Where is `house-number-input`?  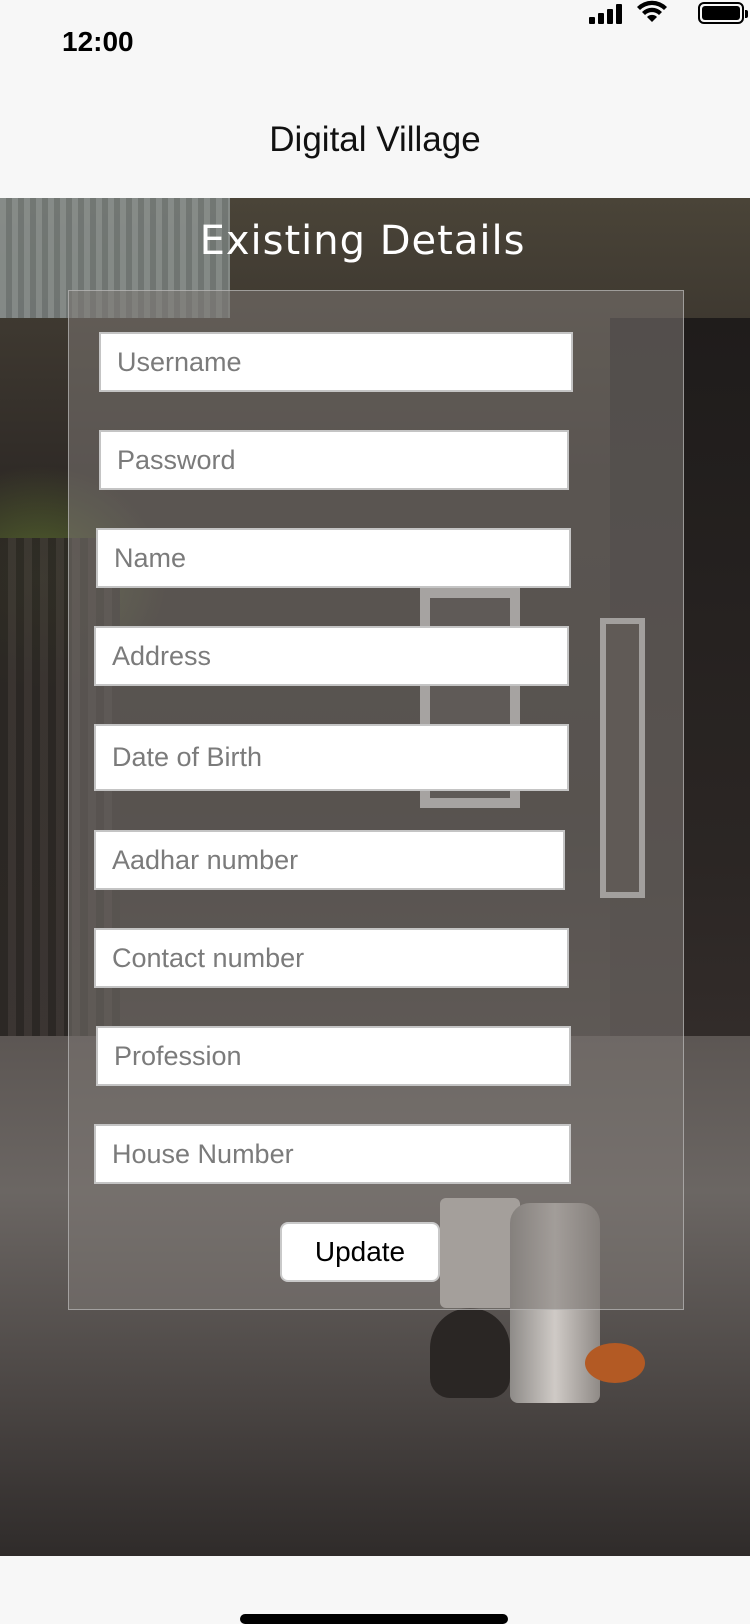 house-number-input is located at coordinates (332, 1154).